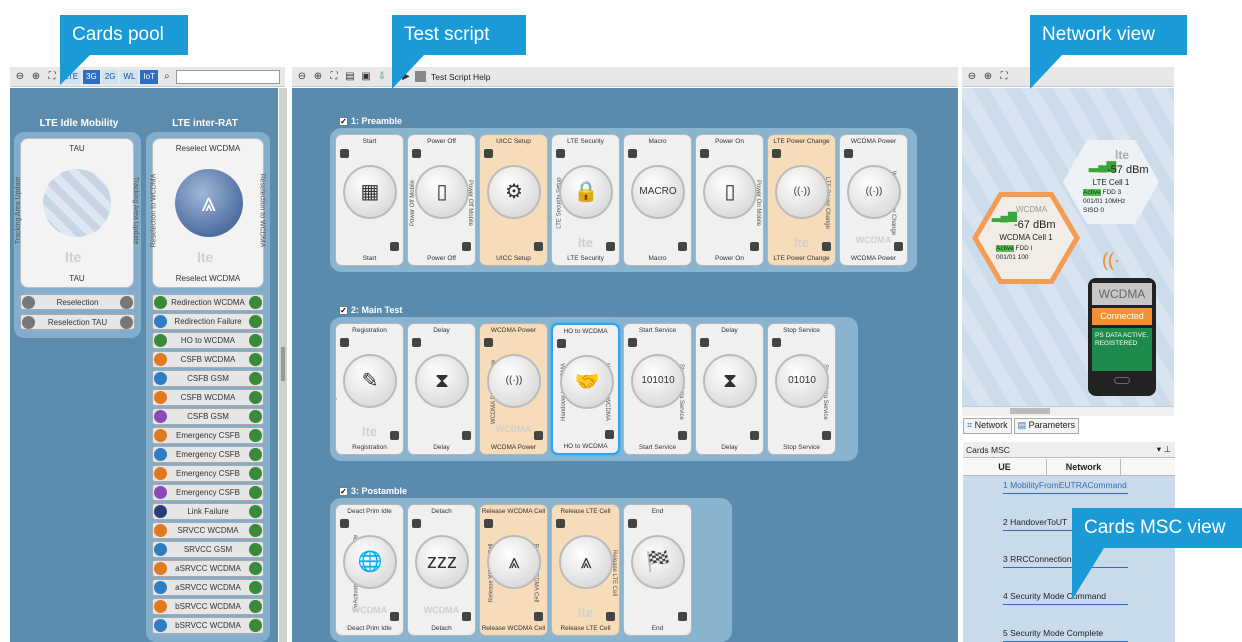 This screenshot has height=642, width=1242. I want to click on device-tech: WCDMA, so click(1122, 294).